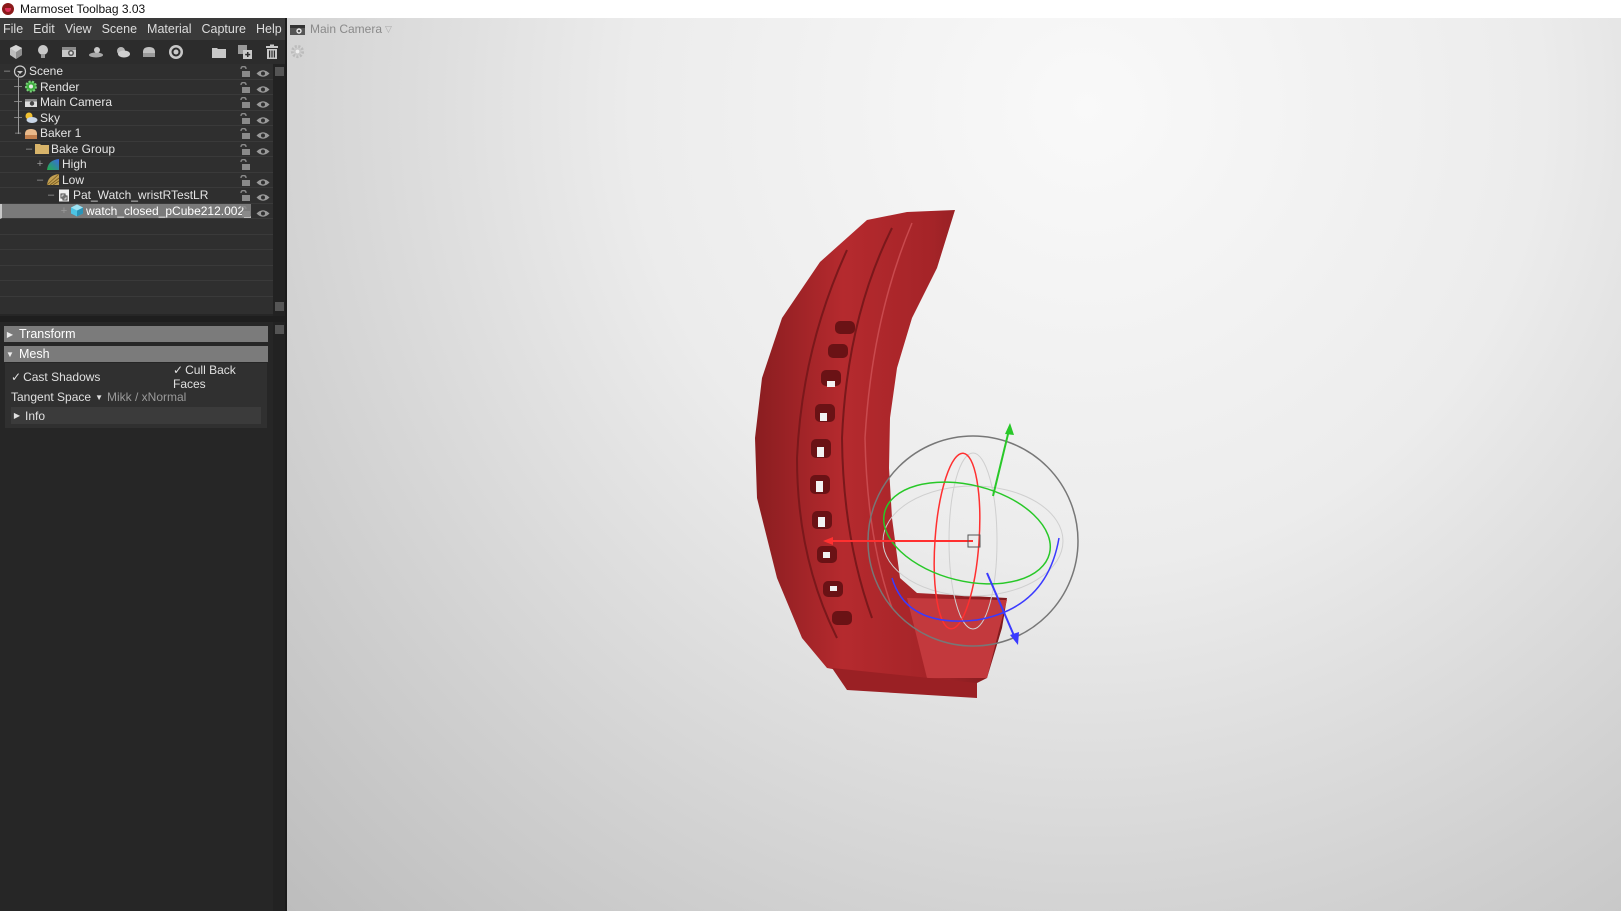  I want to click on scene-tree-item: –Baker 1, so click(136, 134).